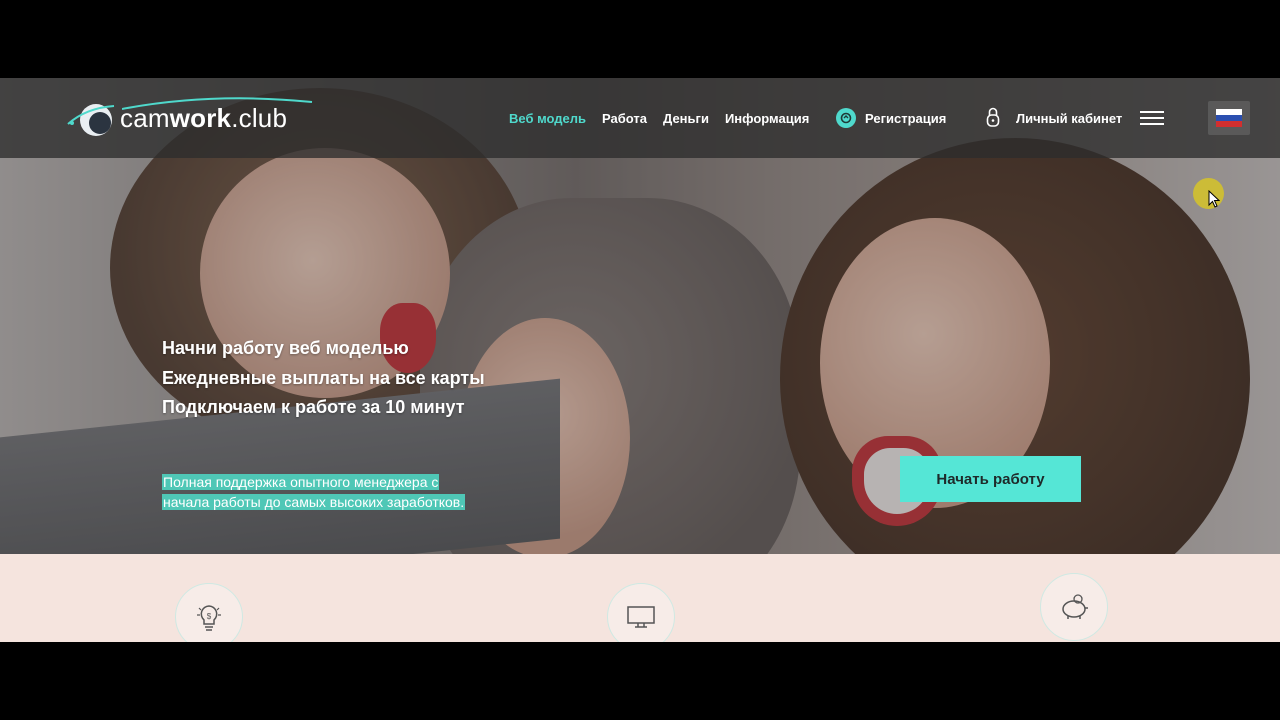  I want to click on flag-russia-icon, so click(1229, 118).